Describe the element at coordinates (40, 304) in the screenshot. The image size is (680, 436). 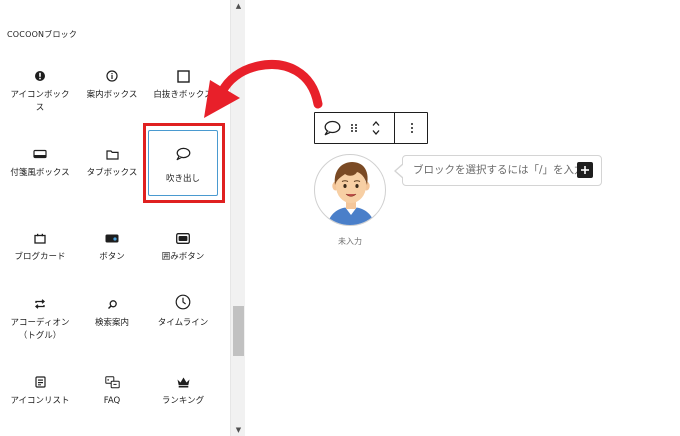
I see `toggle-icon` at that location.